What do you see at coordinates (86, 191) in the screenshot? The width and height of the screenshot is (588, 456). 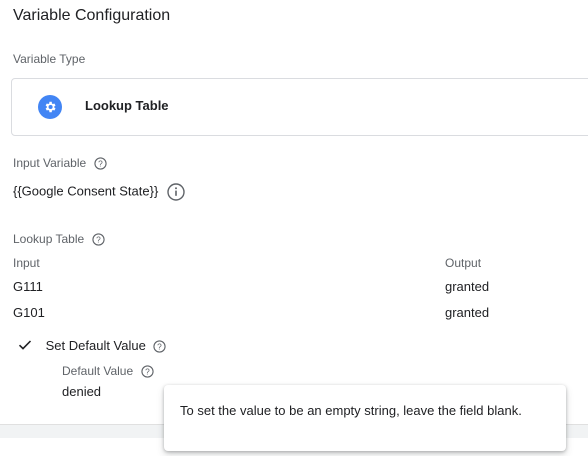 I see `input-variable-value: {{Google Consent State}}` at bounding box center [86, 191].